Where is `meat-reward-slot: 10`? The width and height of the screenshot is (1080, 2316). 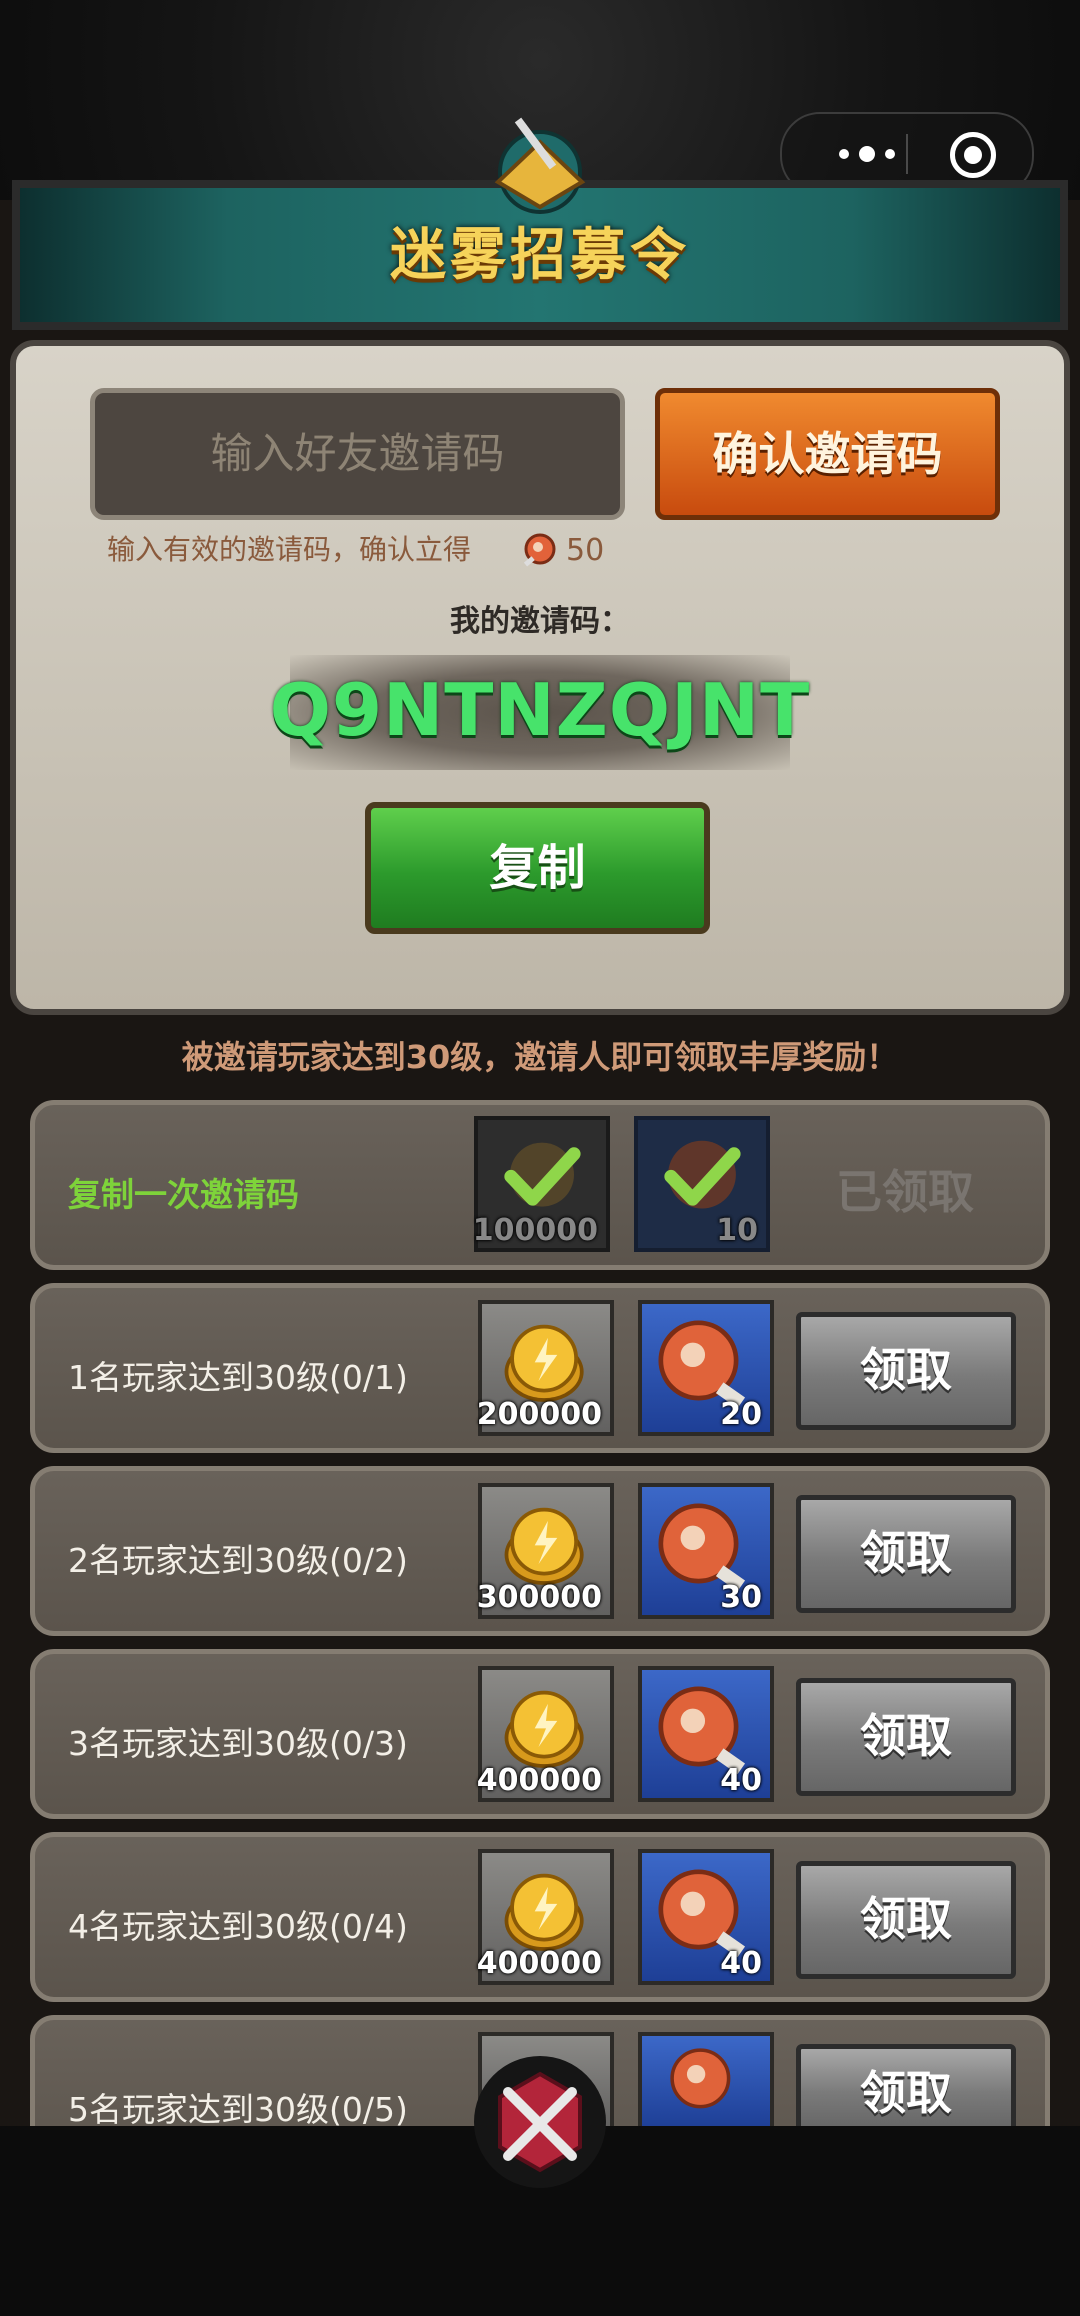
meat-reward-slot: 10 is located at coordinates (702, 1184).